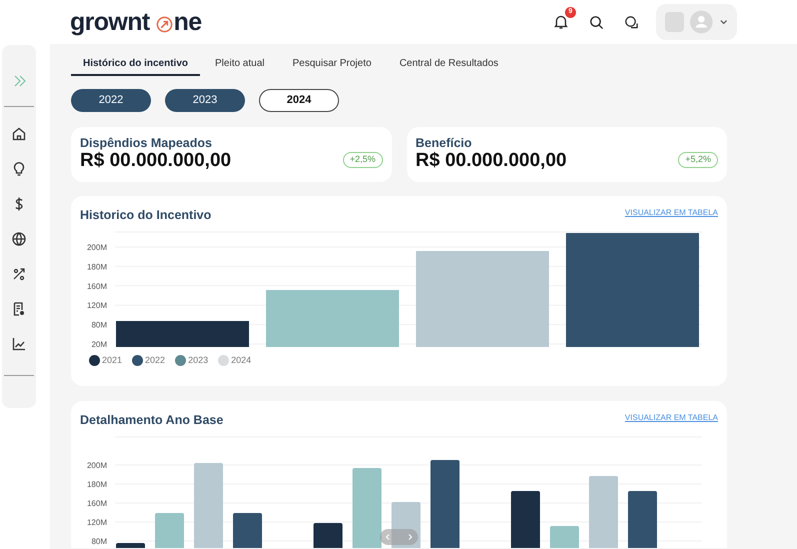  Describe the element at coordinates (111, 100) in the screenshot. I see `year-filter-button: 2022` at that location.